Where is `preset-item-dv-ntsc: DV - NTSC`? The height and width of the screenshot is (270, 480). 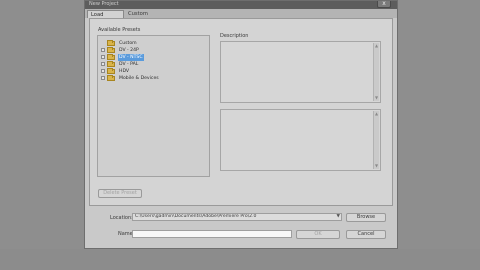
preset-item-dv-ntsc: DV - NTSC is located at coordinates (154, 57).